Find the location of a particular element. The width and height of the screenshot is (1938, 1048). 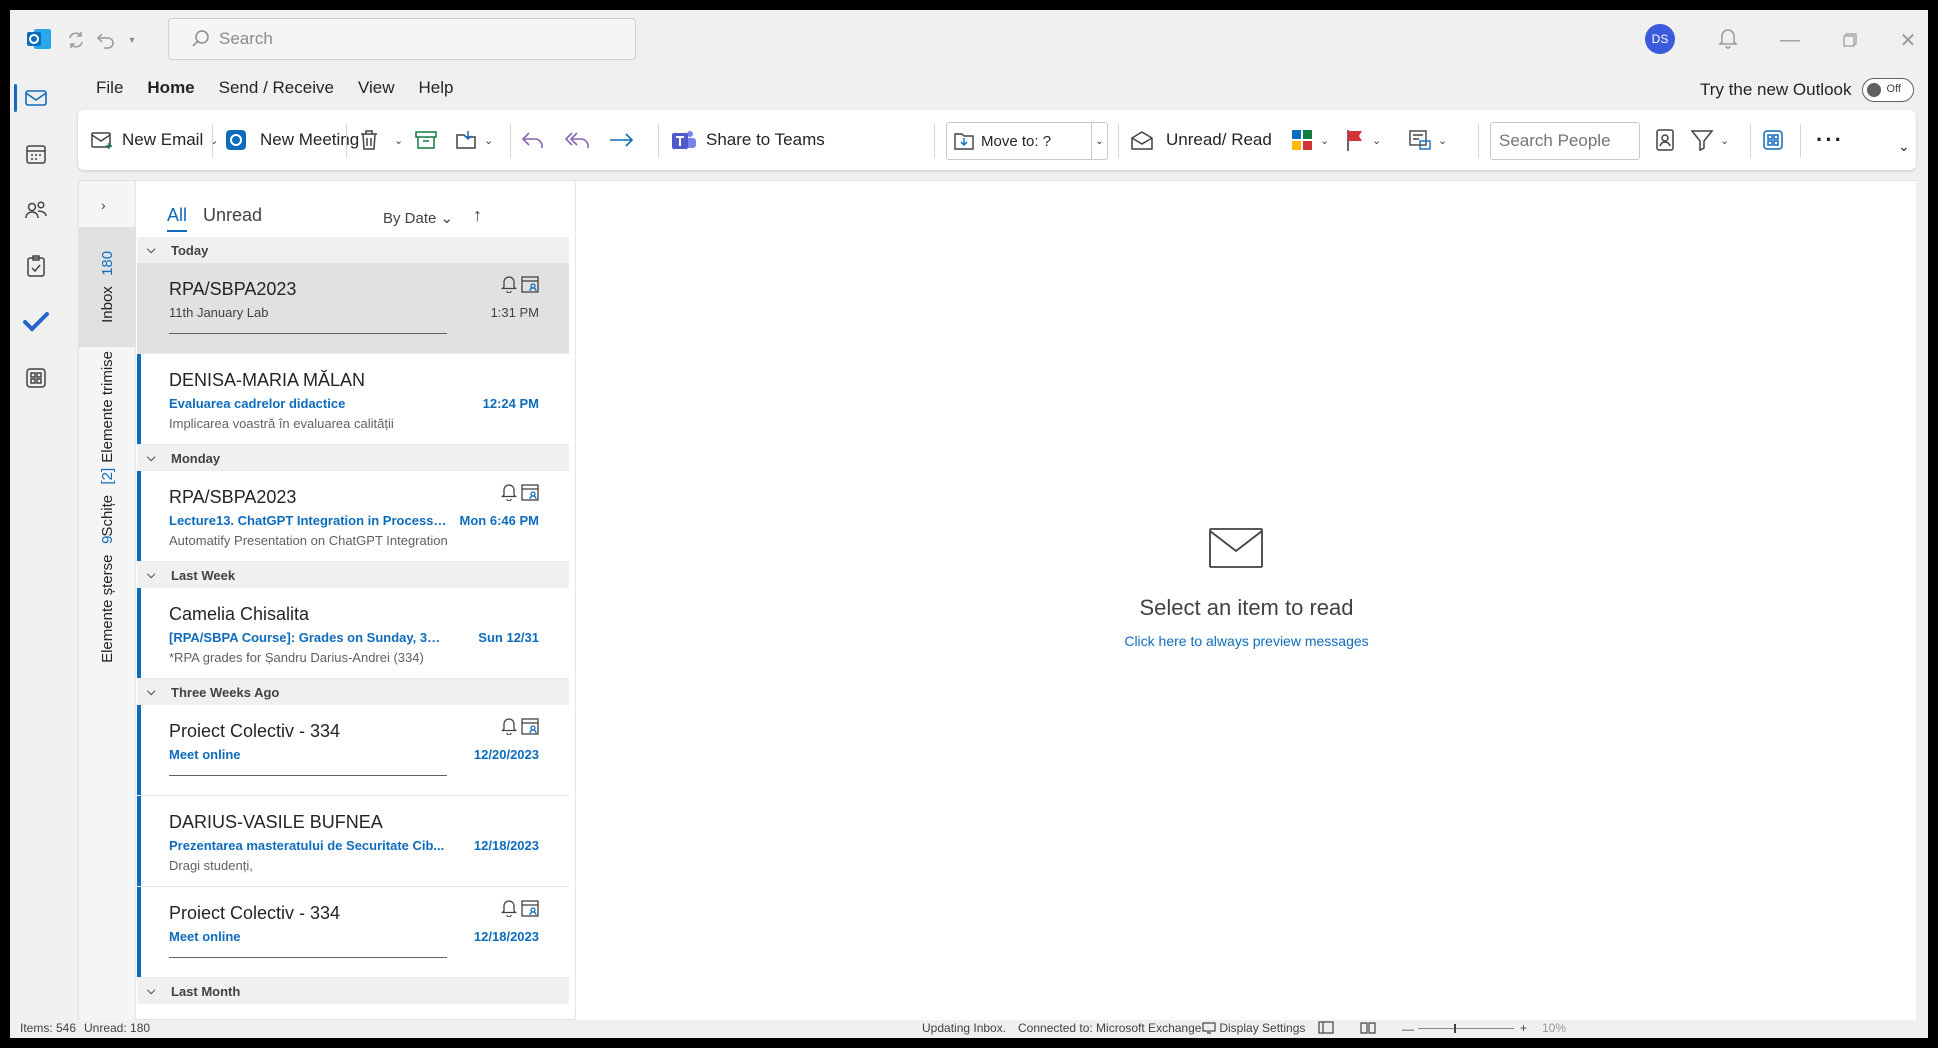

move-to-dropdown: Move to: ? ⌄ is located at coordinates (1027, 141).